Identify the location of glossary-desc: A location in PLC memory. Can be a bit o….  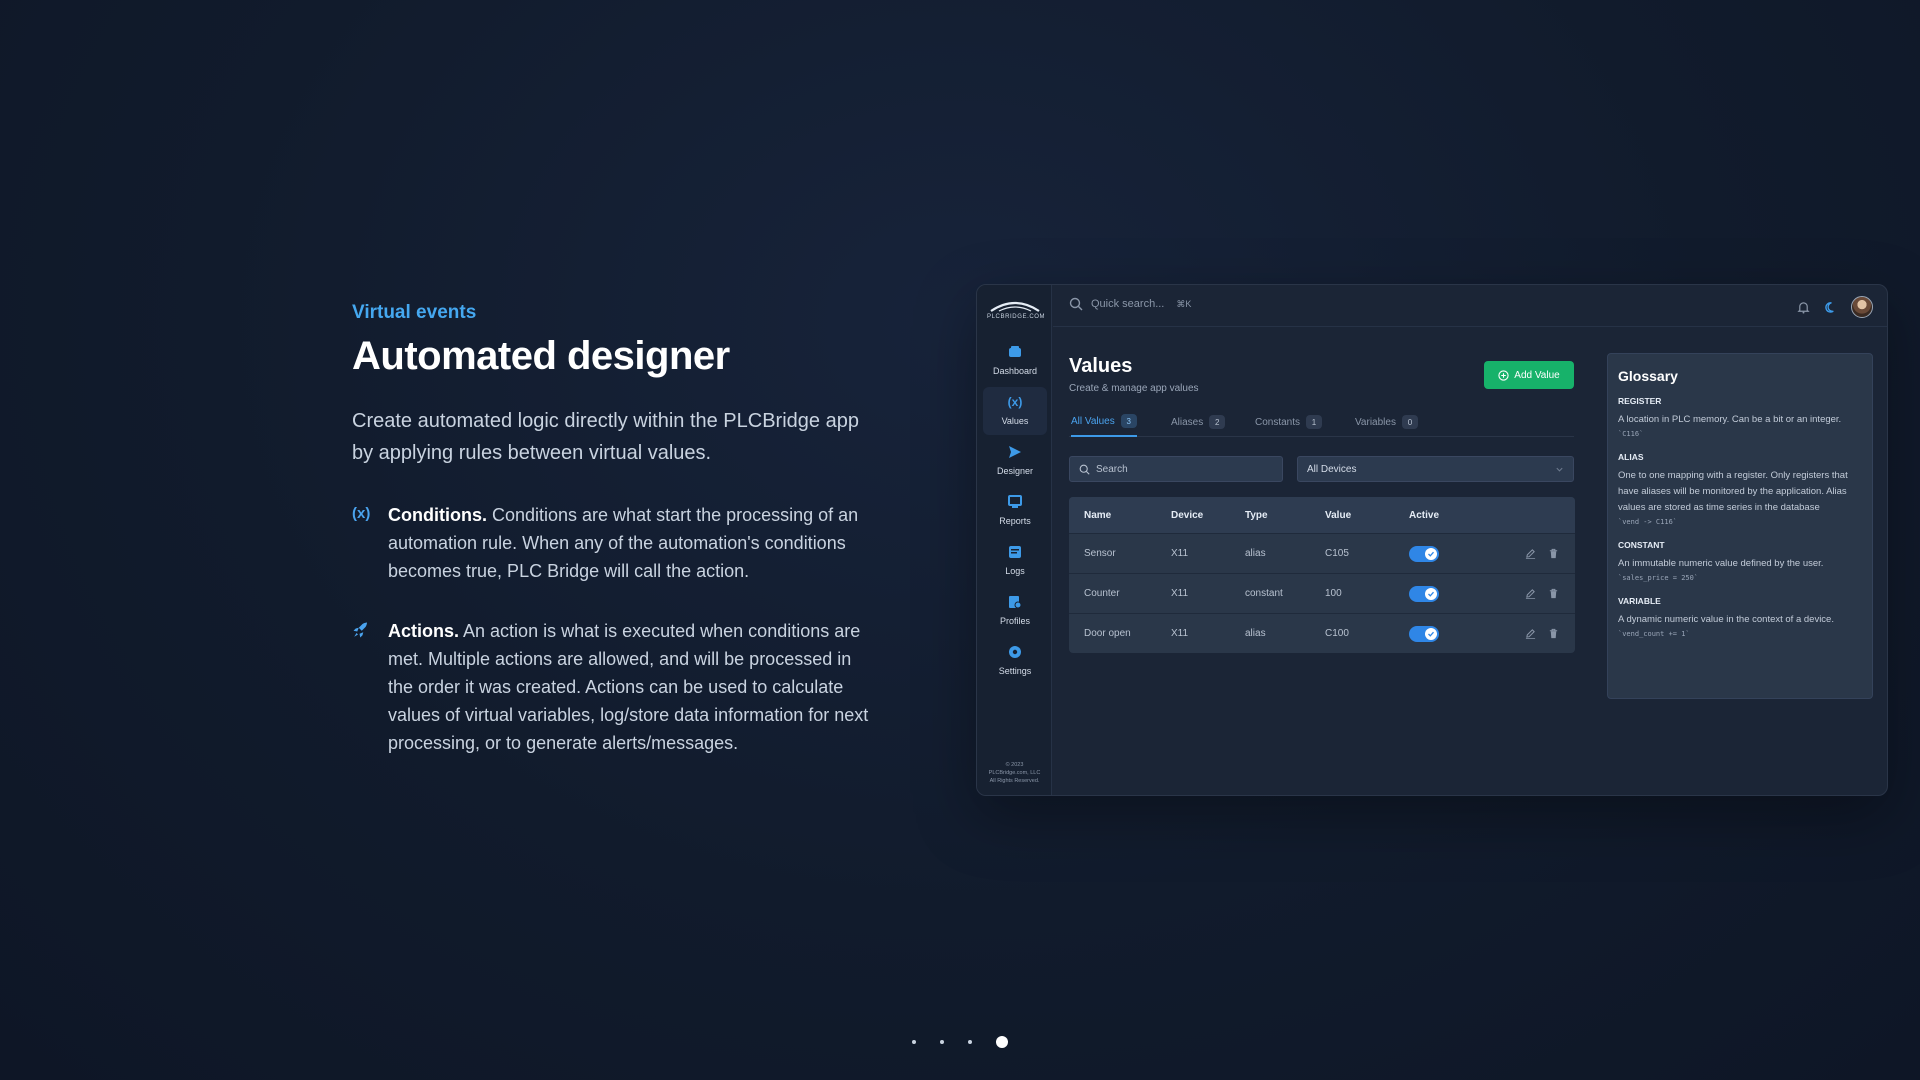
(1730, 419).